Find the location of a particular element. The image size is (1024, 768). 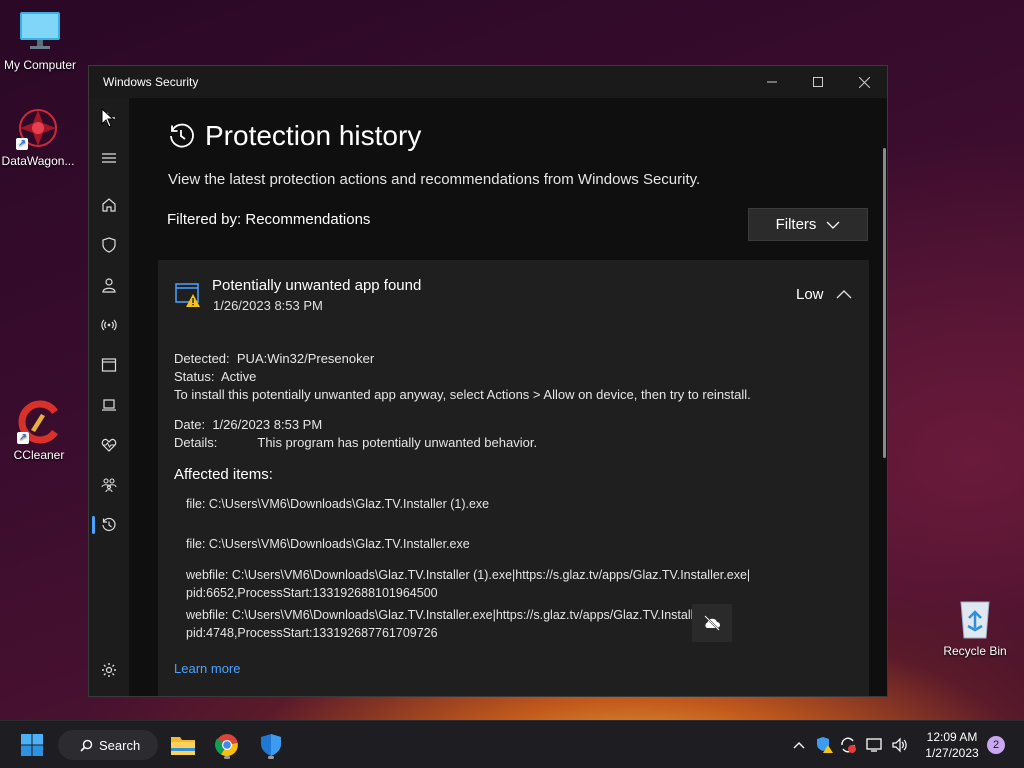

running-indicator is located at coordinates (227, 757).